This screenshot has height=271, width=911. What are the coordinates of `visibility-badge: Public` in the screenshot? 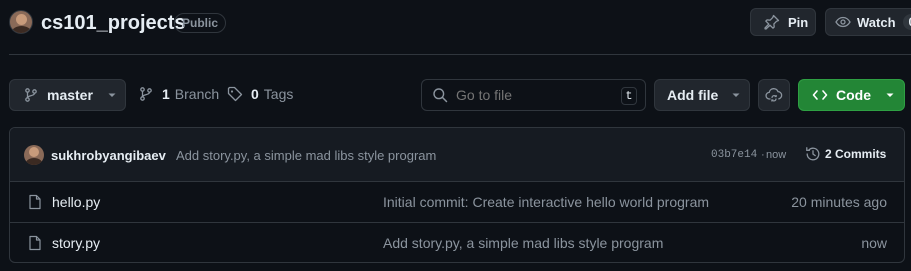 It's located at (200, 23).